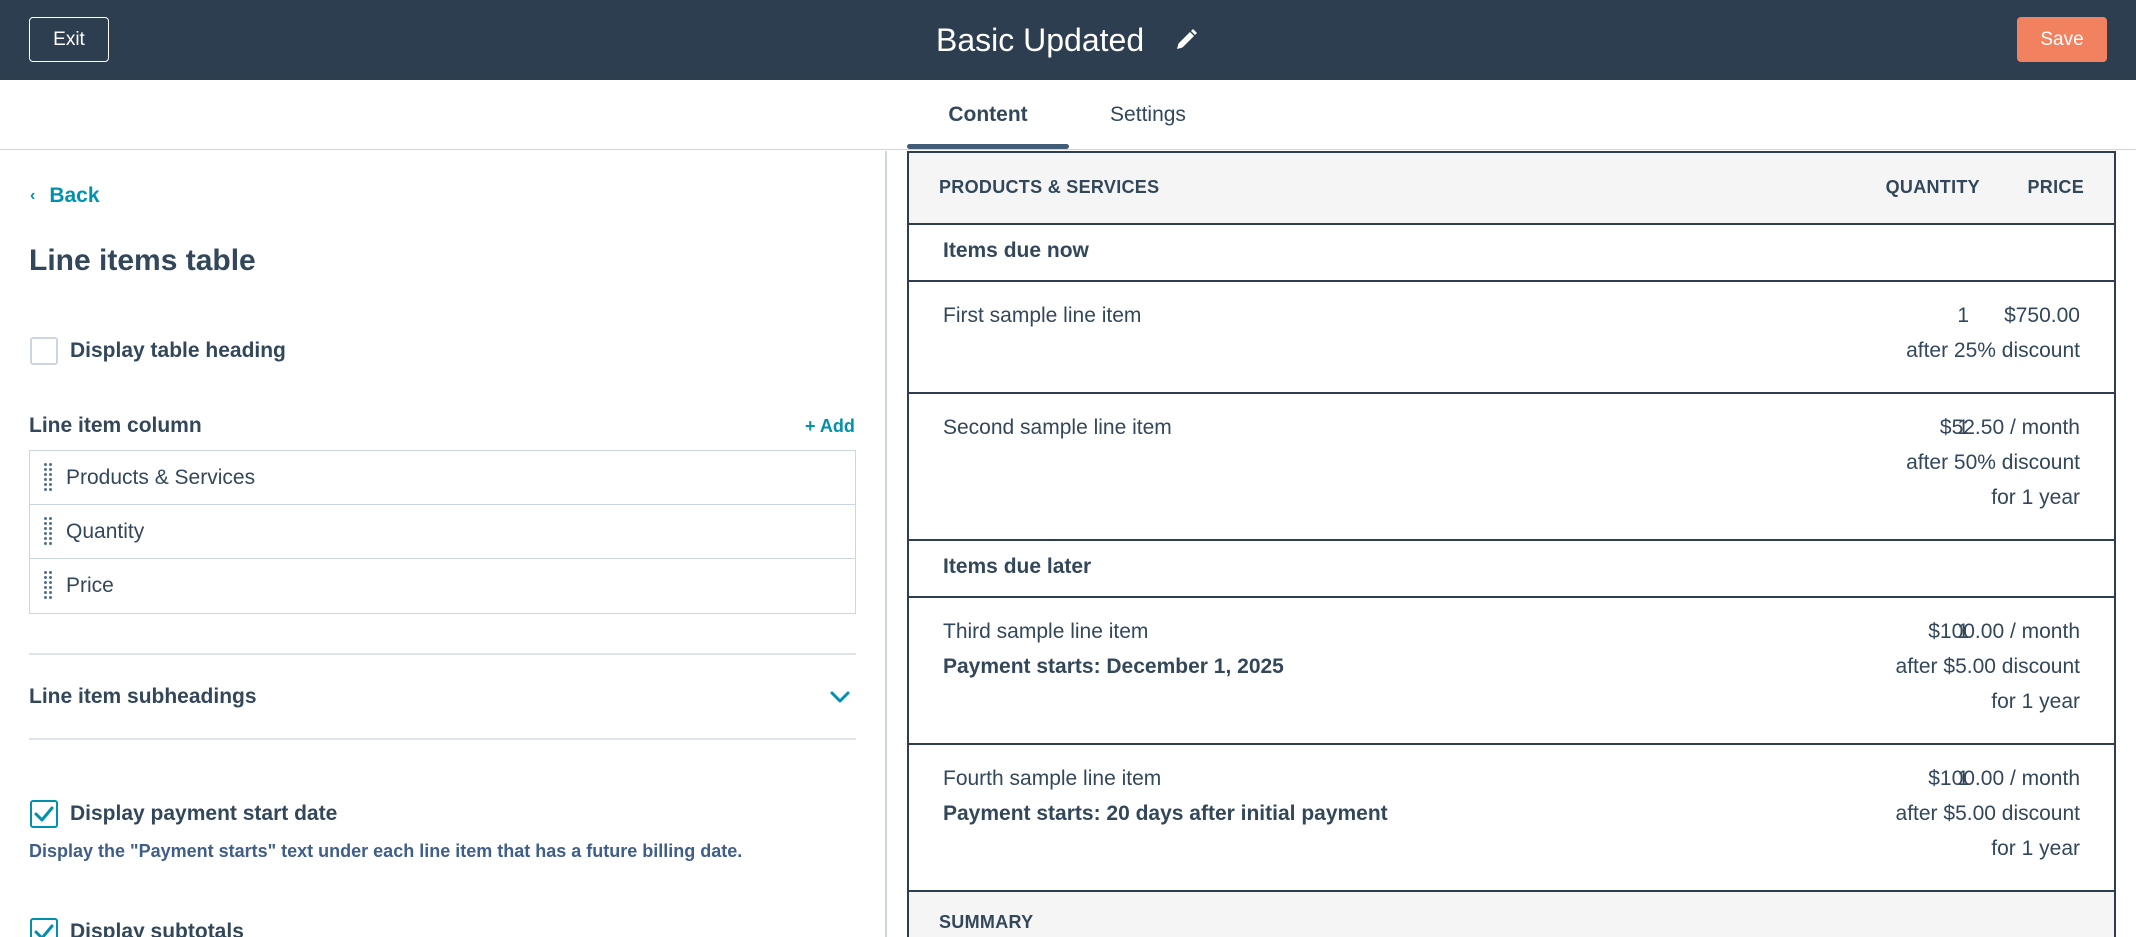 The width and height of the screenshot is (2136, 937). Describe the element at coordinates (90, 585) in the screenshot. I see `column-item-label: Price` at that location.